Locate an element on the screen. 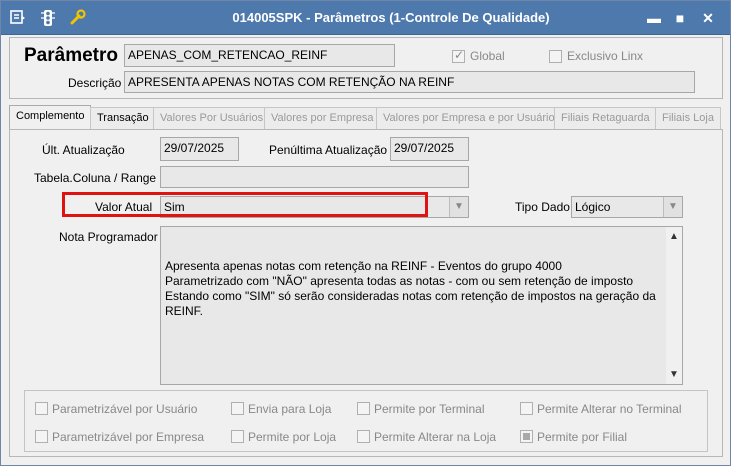 This screenshot has width=731, height=466. permite-alterar-terminal-checkbox is located at coordinates (526, 408).